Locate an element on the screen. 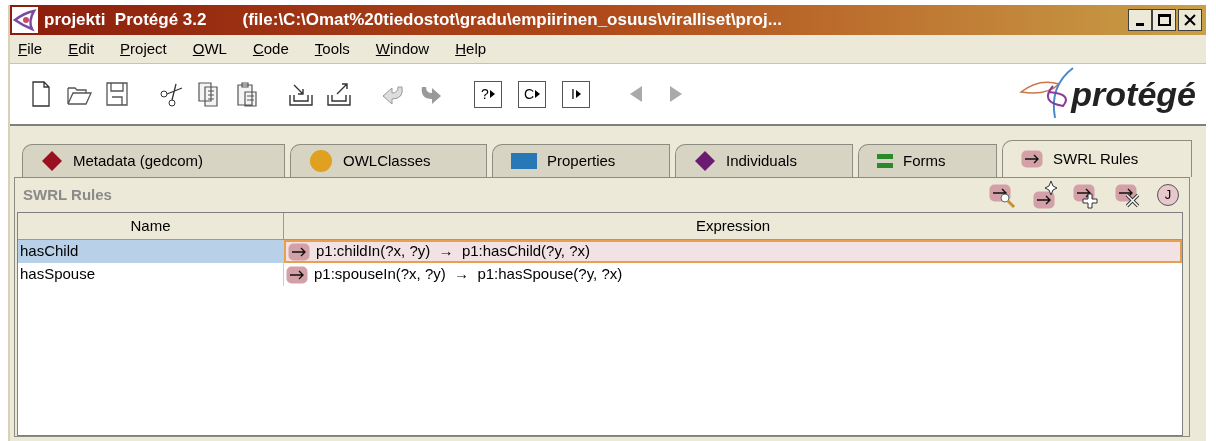 The height and width of the screenshot is (441, 1216). close-button is located at coordinates (1190, 20).